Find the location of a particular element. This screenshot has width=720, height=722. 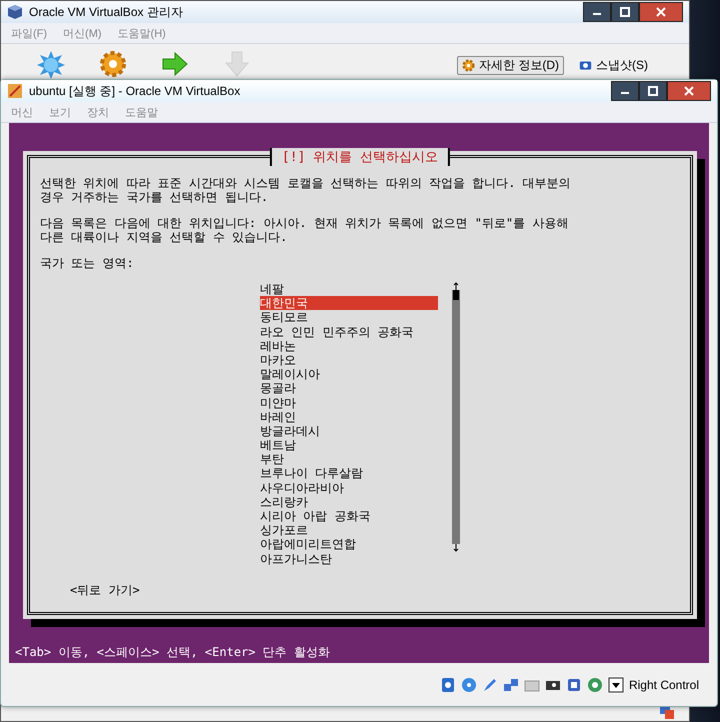

help-line: <Tab> 이동, <스페이스> 선택, <Enter> 단추 활성화 is located at coordinates (172, 652).